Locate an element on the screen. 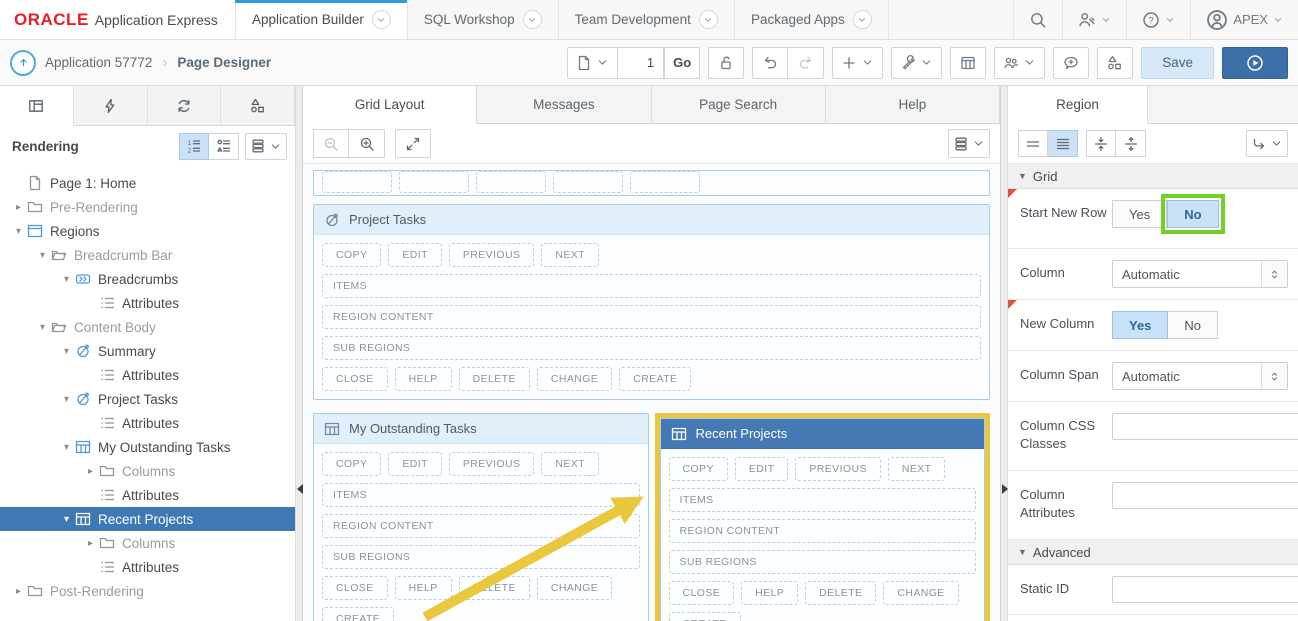  column-select: Automatic is located at coordinates (1200, 274).